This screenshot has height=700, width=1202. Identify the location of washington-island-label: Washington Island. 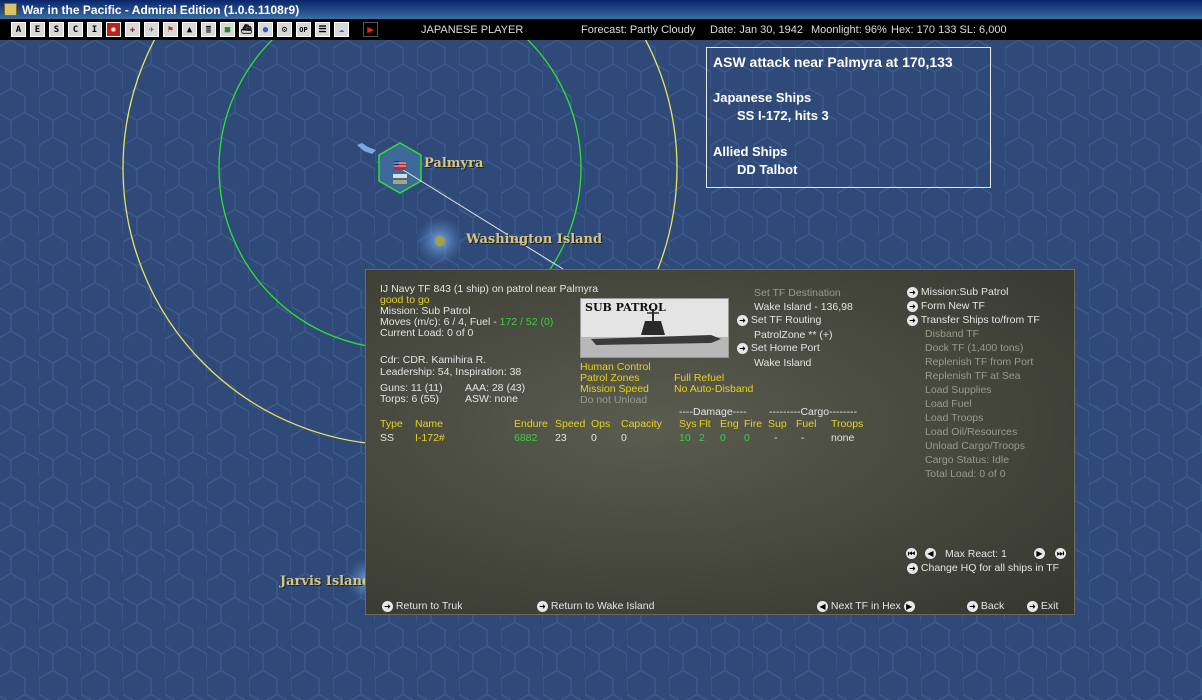
(534, 239).